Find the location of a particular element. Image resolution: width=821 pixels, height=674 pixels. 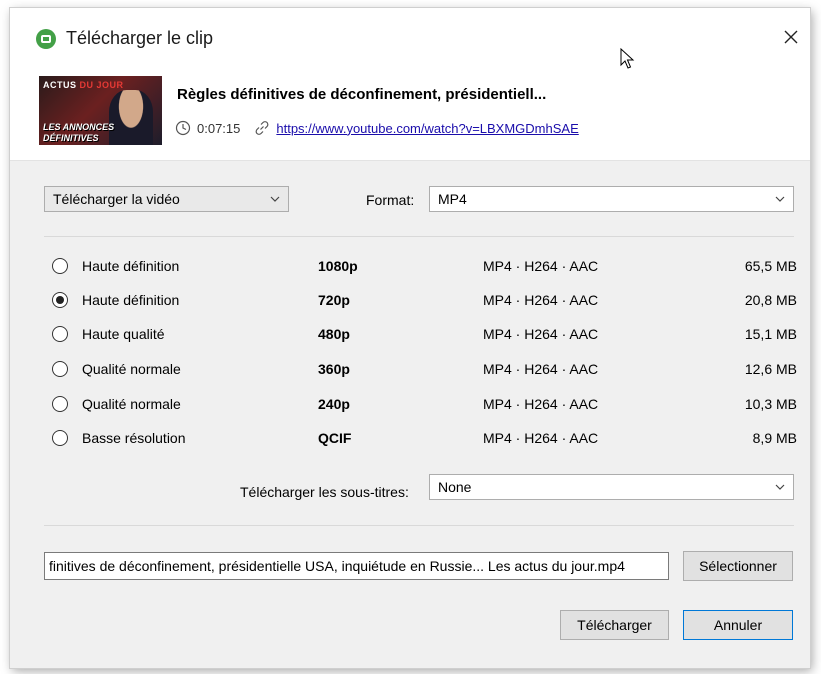

download-mode-select: Télécharger la vidéo is located at coordinates (166, 199).